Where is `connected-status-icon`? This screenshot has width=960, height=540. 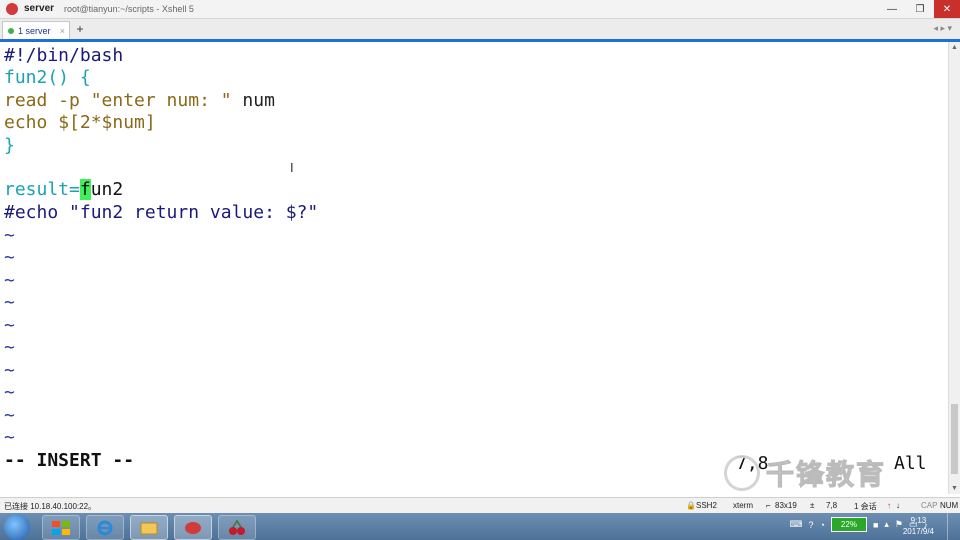 connected-status-icon is located at coordinates (11, 31).